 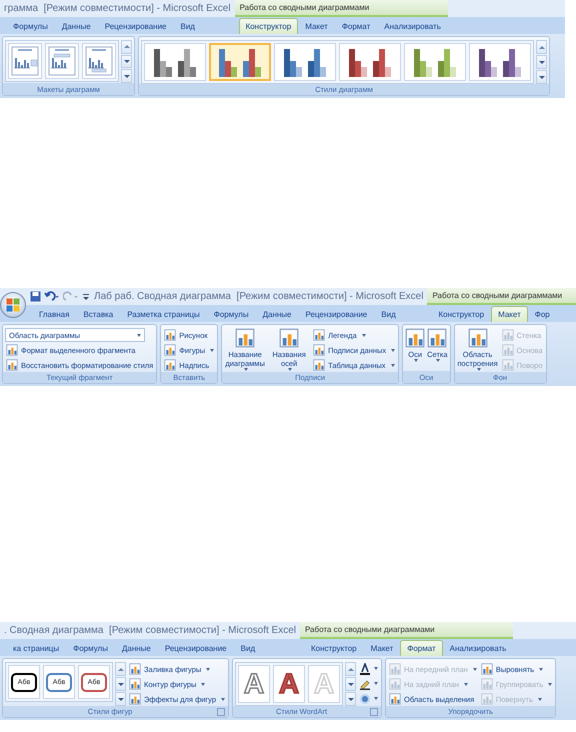 I want to click on office-logo-icon, so click(x=13, y=305).